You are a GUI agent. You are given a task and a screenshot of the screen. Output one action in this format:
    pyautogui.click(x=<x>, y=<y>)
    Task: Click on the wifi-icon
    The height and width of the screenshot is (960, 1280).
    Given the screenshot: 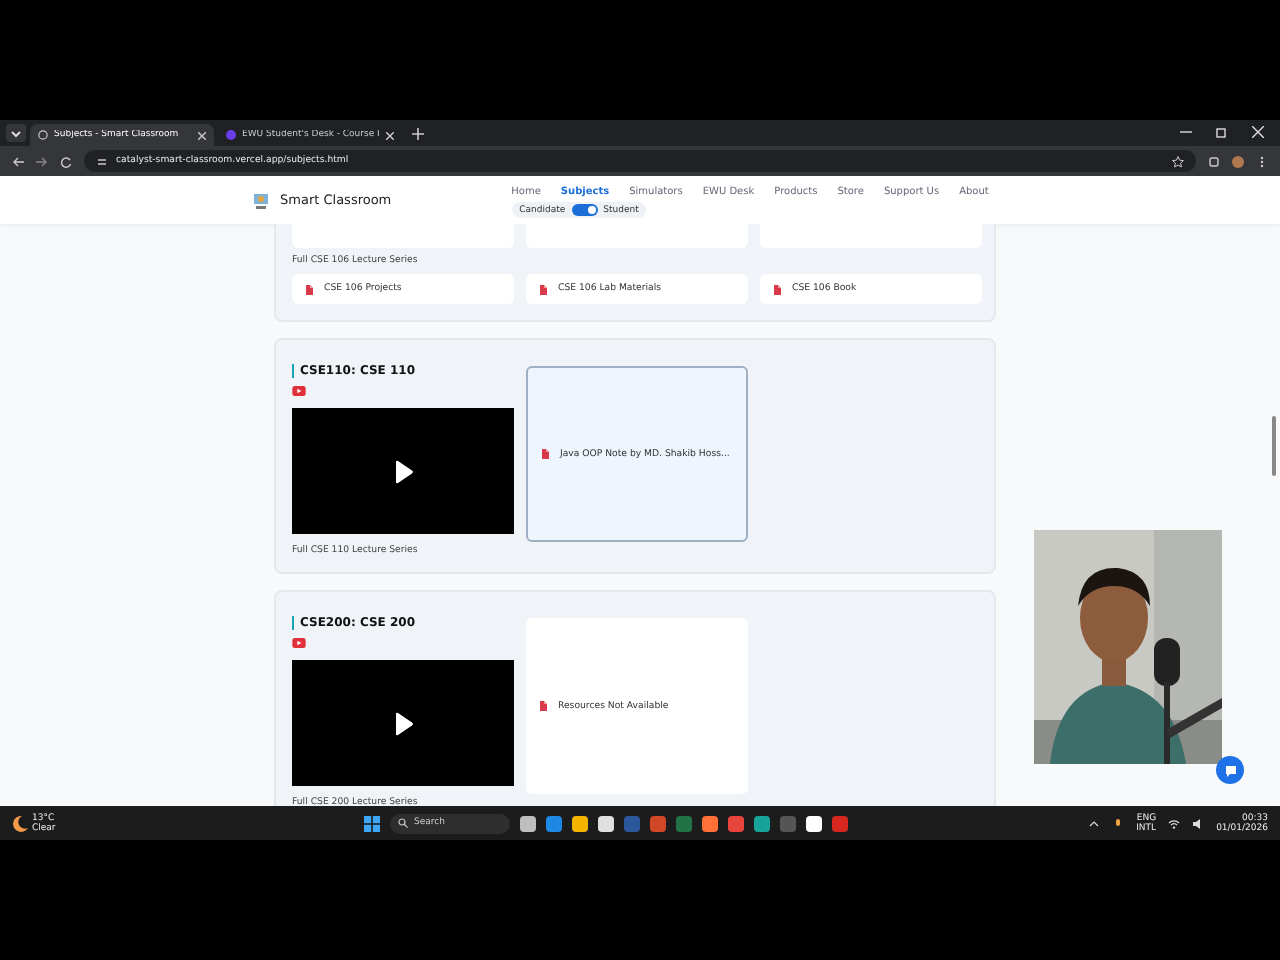 What is the action you would take?
    pyautogui.click(x=1174, y=823)
    